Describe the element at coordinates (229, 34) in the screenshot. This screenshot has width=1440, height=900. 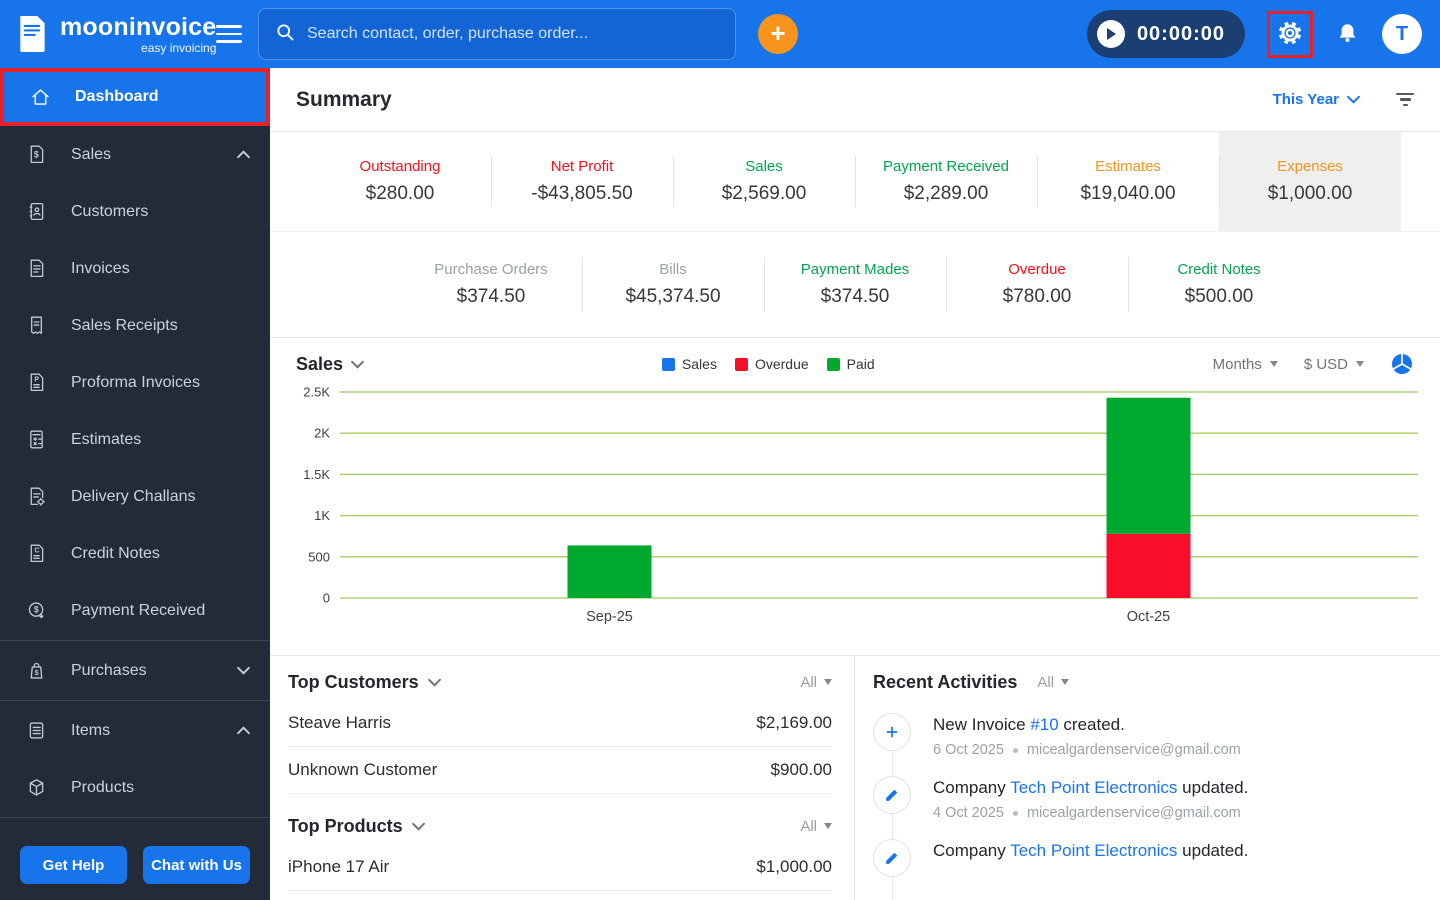
I see `menu-icon` at that location.